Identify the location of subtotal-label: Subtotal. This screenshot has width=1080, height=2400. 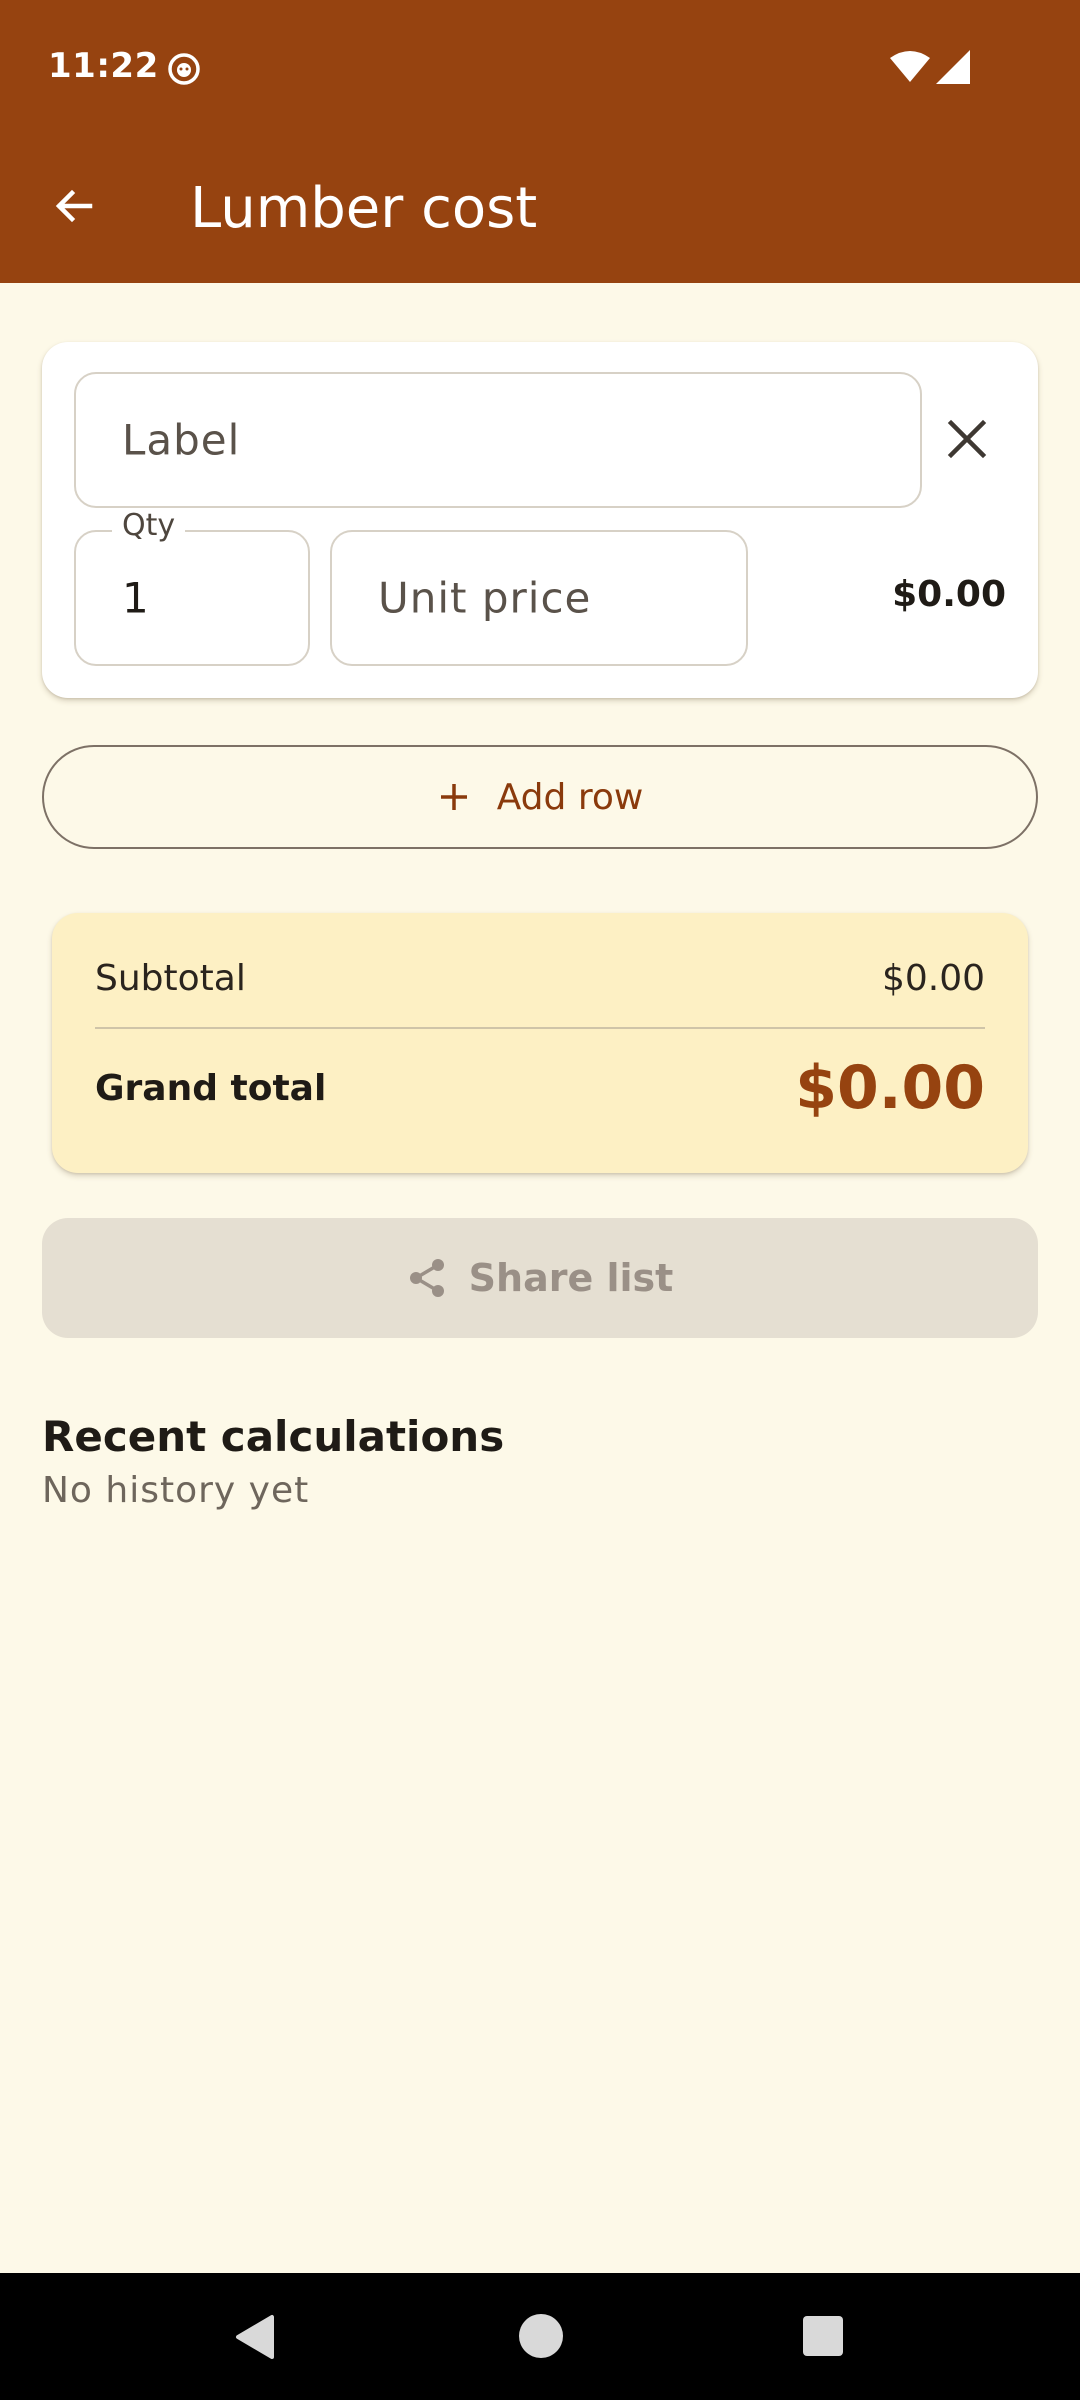
(170, 978).